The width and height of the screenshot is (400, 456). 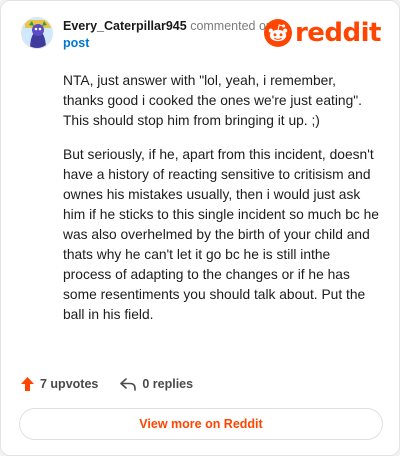 I want to click on comment-action-text: commented on, so click(x=231, y=26).